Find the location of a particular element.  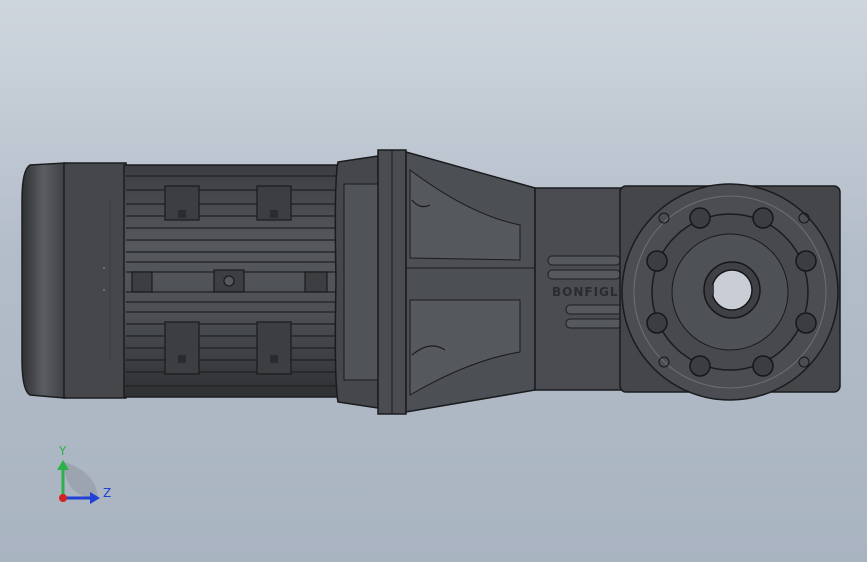

gearbox-housing: BONFIGLI is located at coordinates (515, 282).